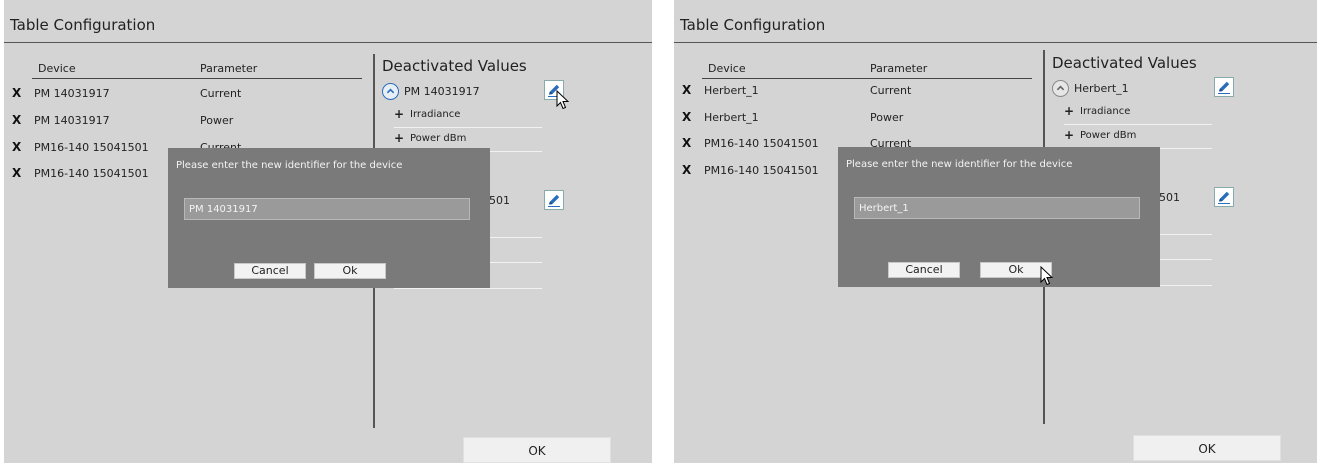  Describe the element at coordinates (1138, 138) in the screenshot. I see `deactivated-value-item: + Power dBm` at that location.